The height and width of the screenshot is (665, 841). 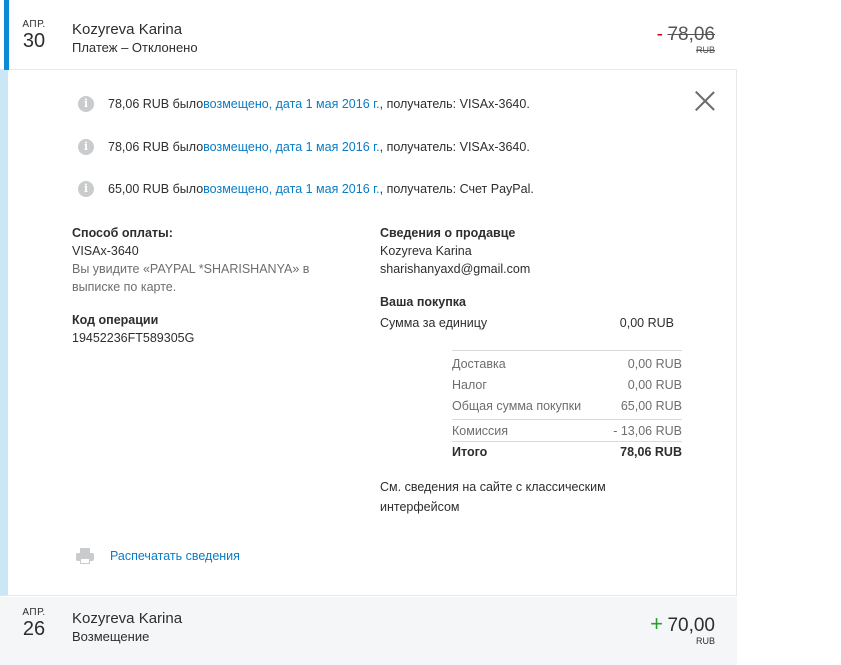 What do you see at coordinates (651, 452) in the screenshot?
I see `grand-total-value: 78,06 RUB` at bounding box center [651, 452].